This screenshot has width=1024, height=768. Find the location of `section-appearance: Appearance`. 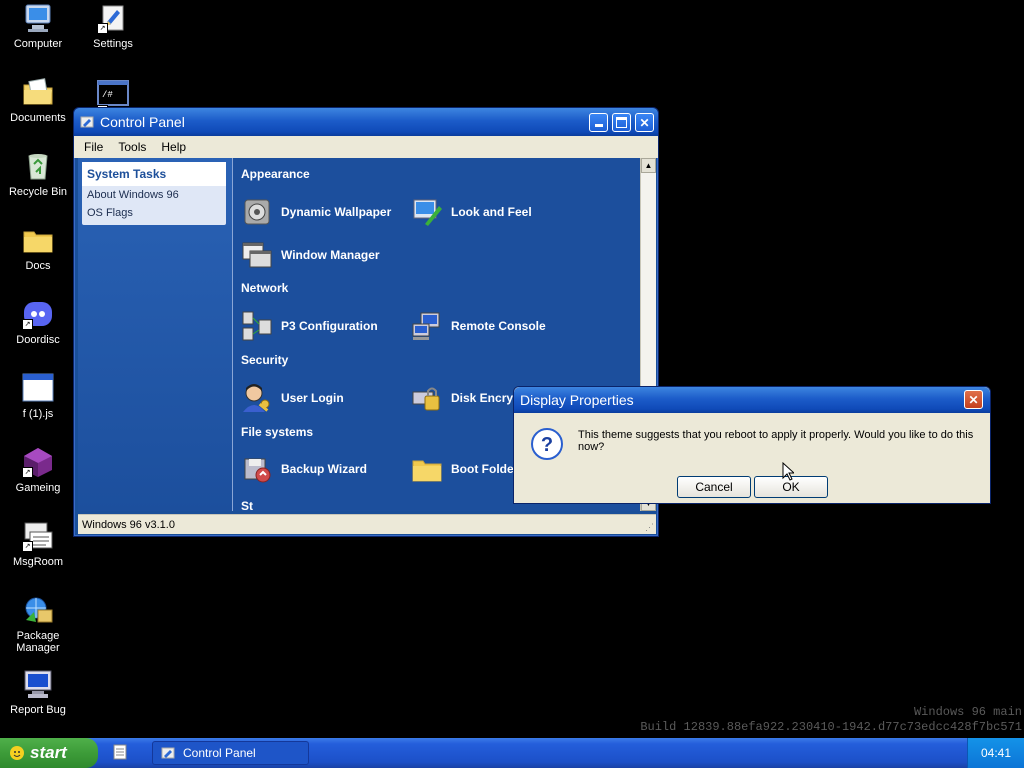

section-appearance: Appearance is located at coordinates (275, 174).